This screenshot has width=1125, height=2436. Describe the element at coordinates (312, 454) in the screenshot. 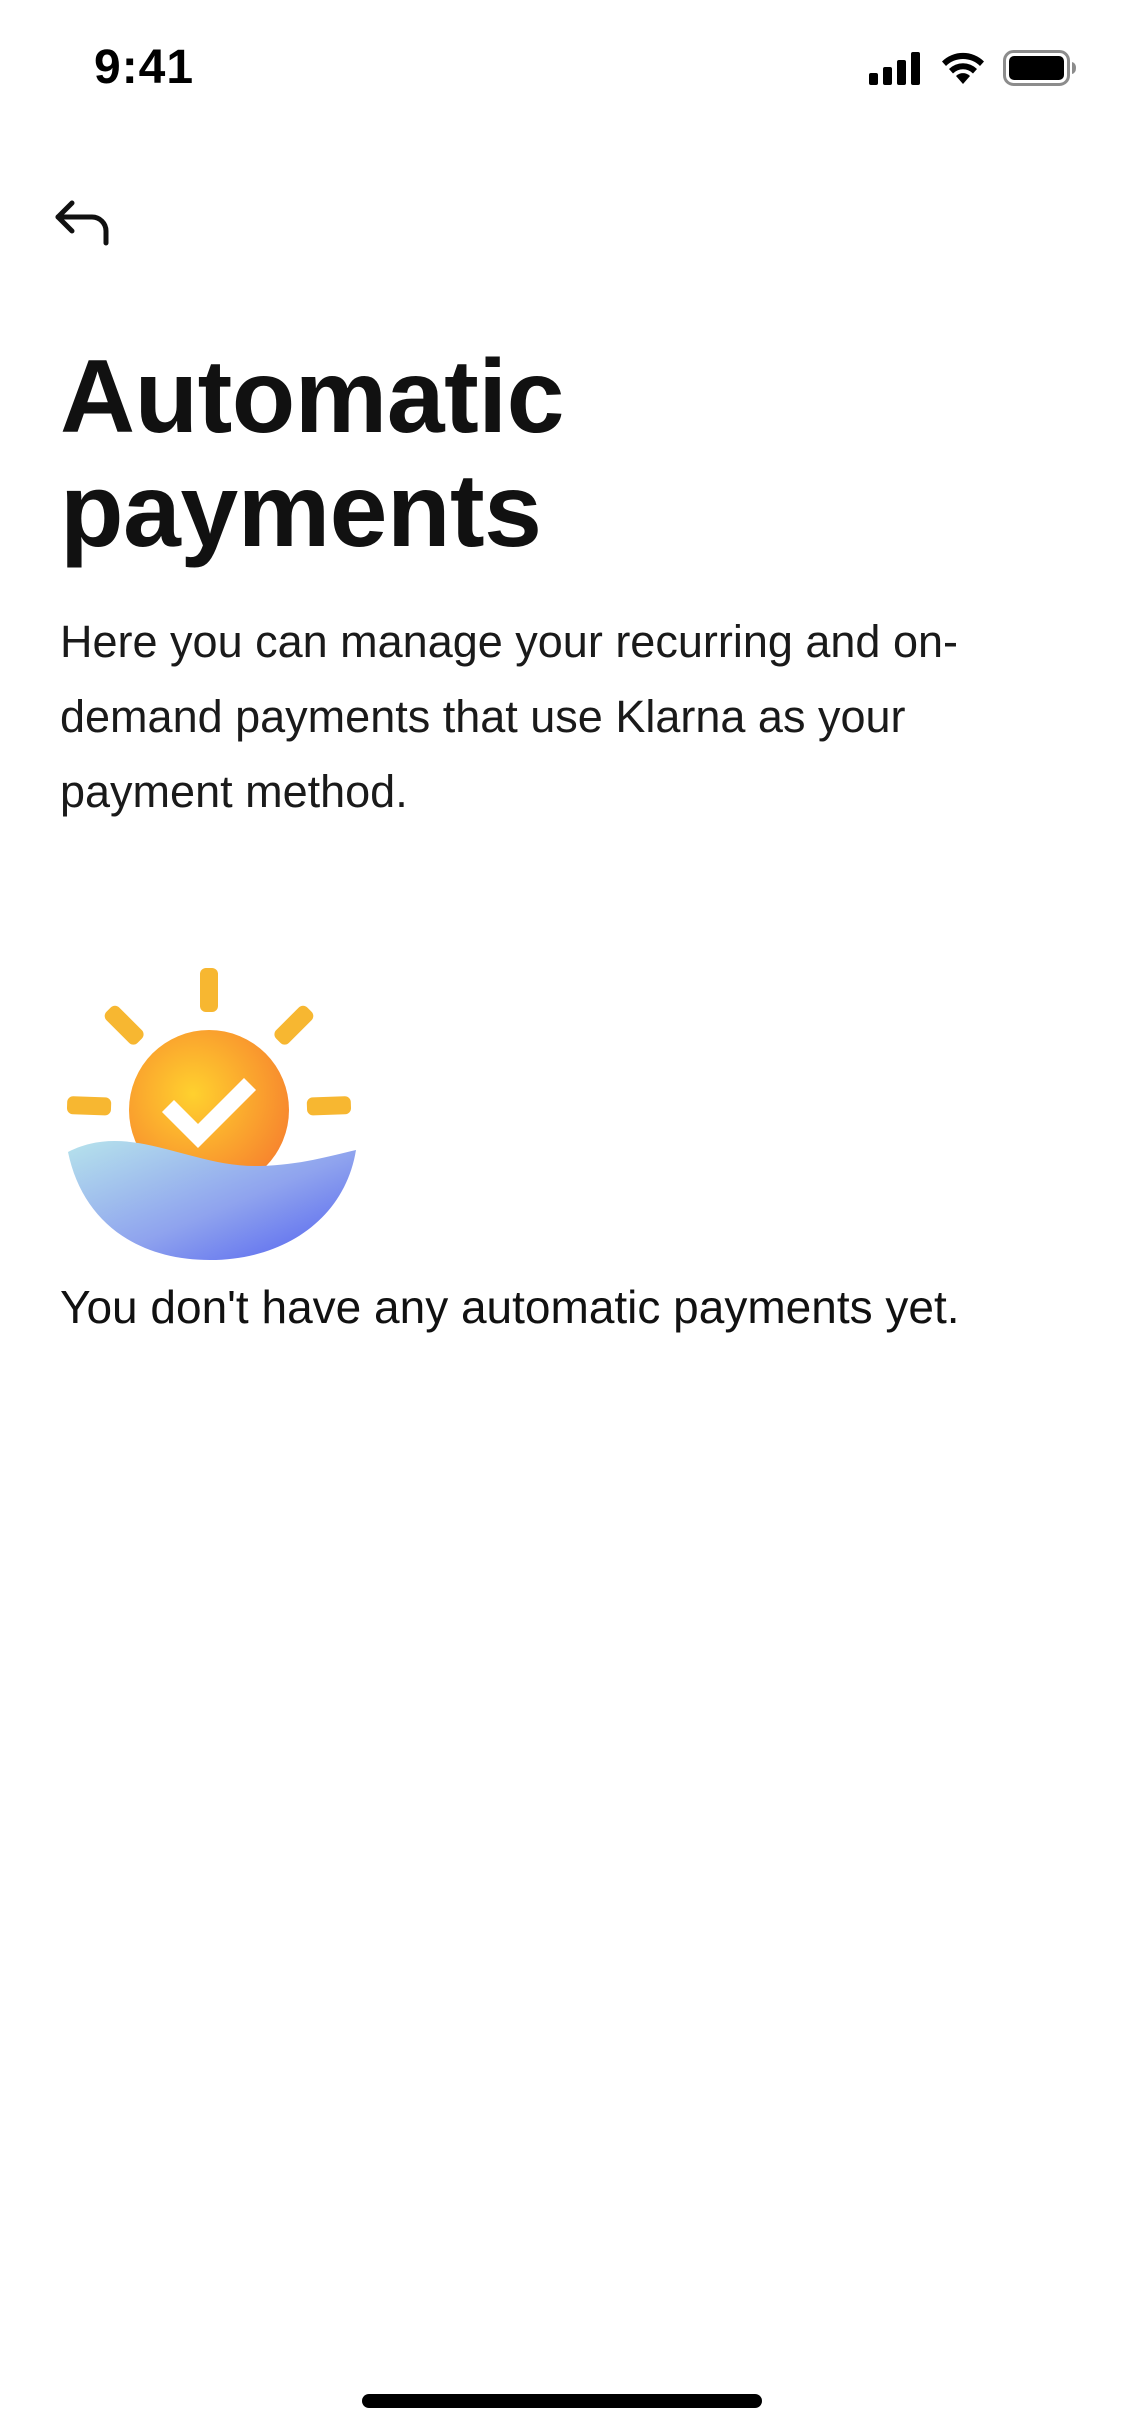

I see `page-title: Automatic payments` at that location.